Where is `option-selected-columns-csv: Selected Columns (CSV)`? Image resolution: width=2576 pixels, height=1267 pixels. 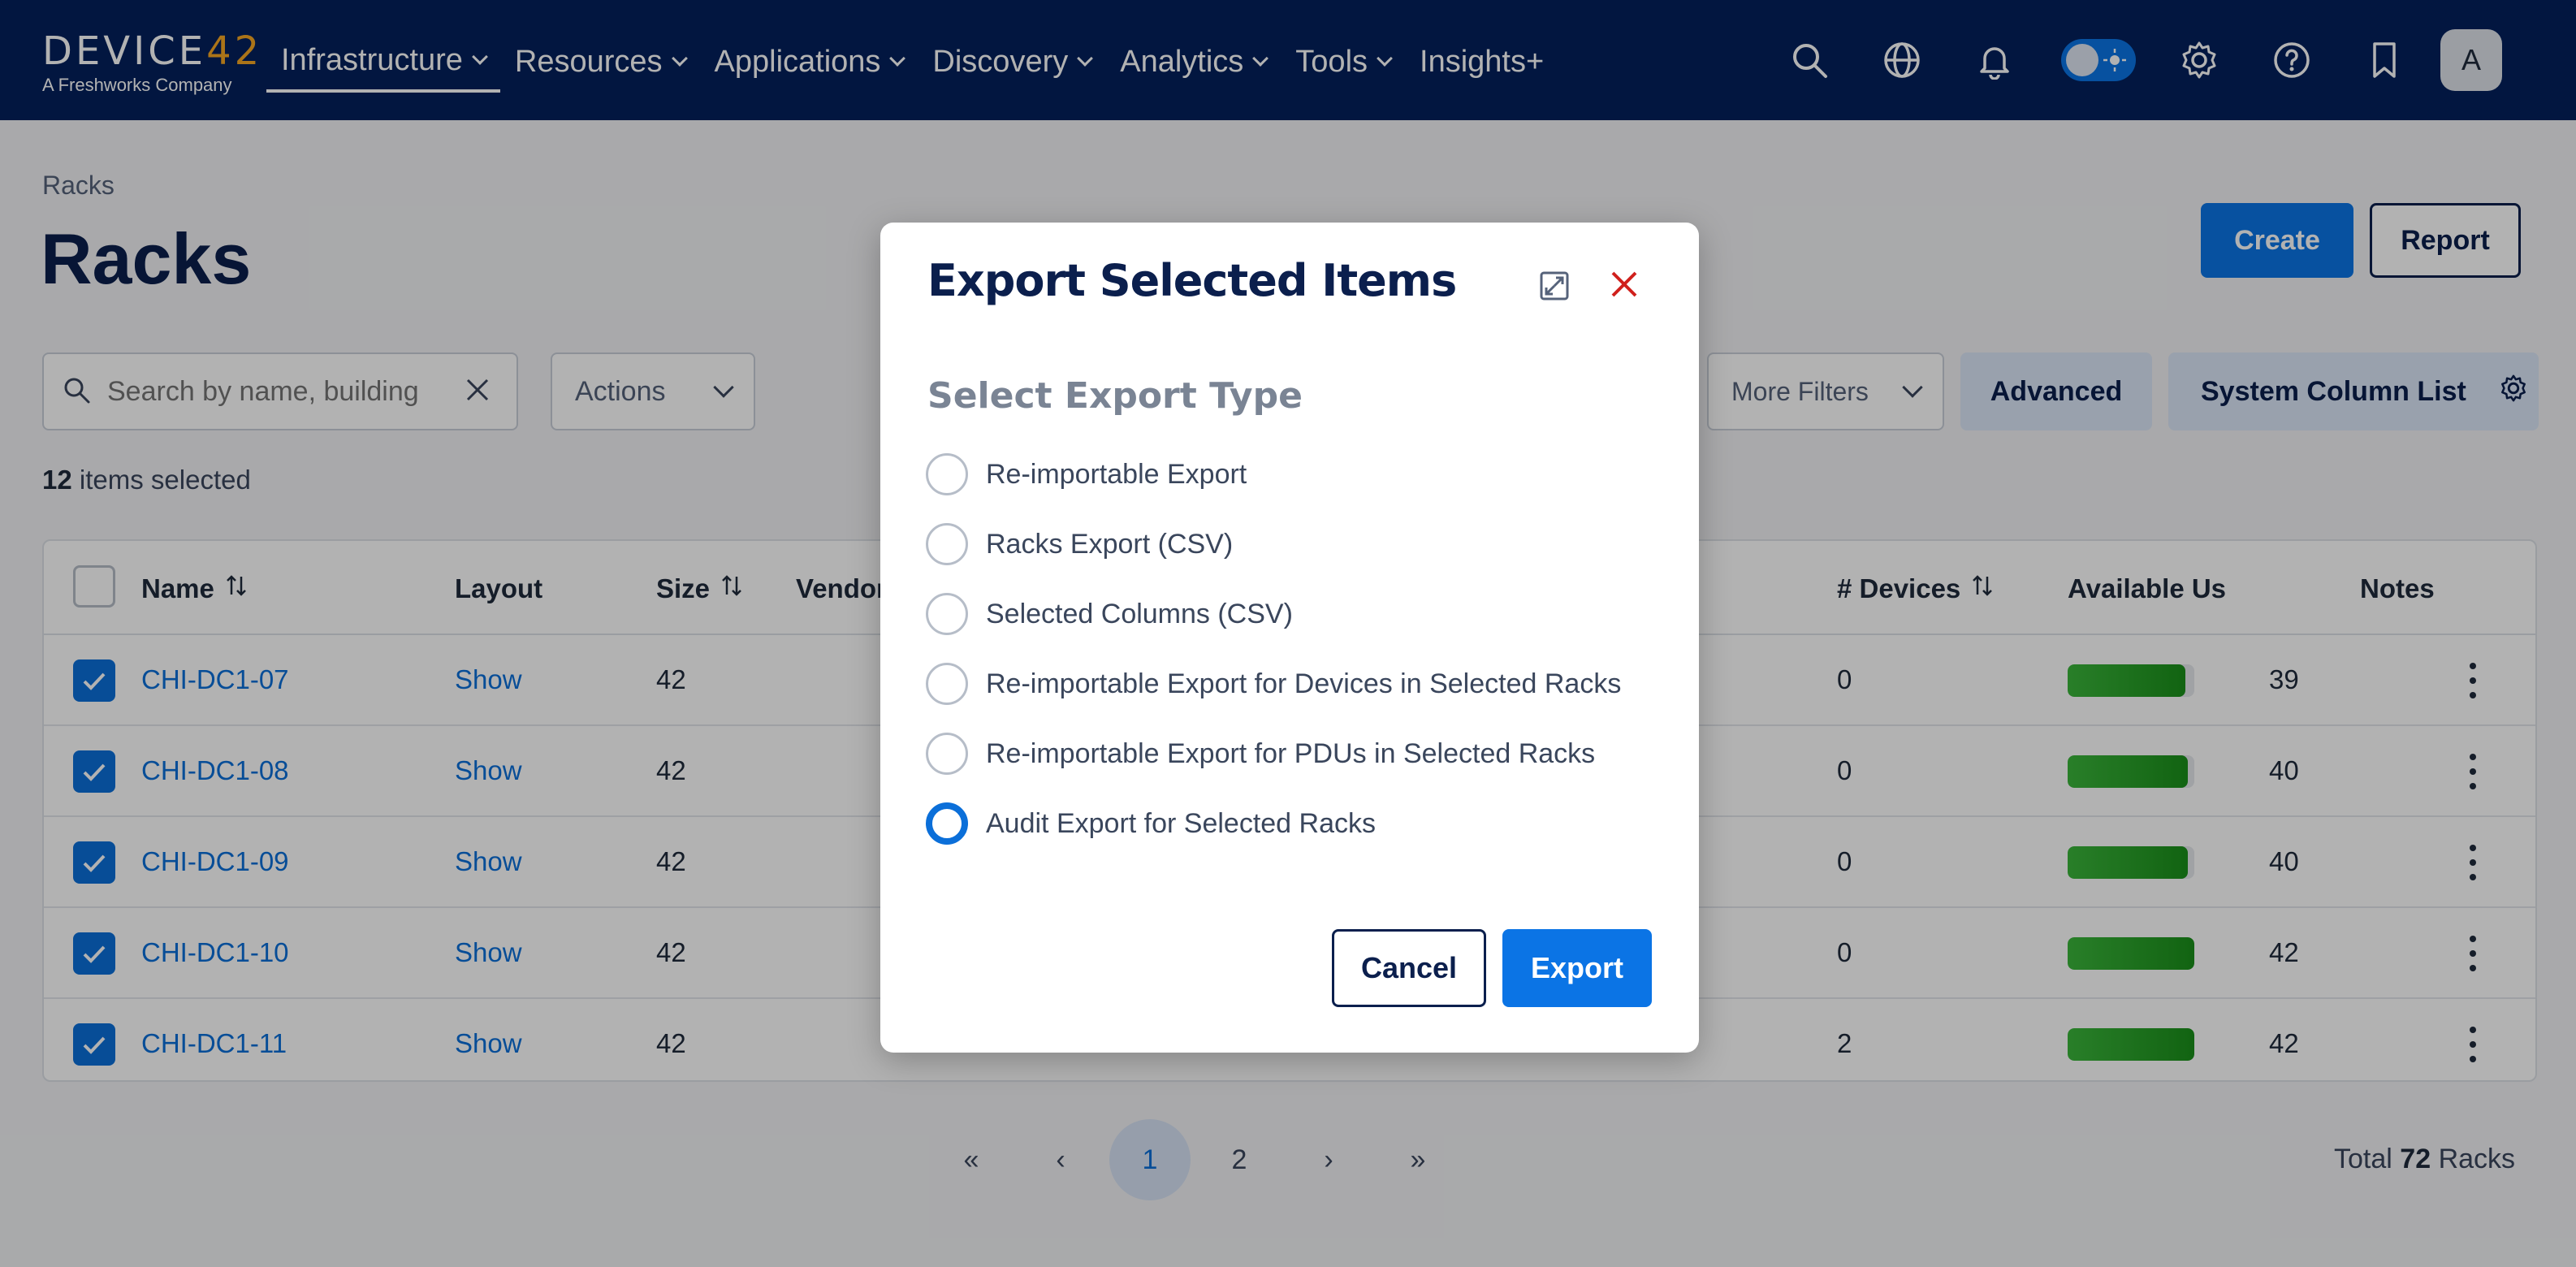
option-selected-columns-csv: Selected Columns (CSV) is located at coordinates (1109, 614).